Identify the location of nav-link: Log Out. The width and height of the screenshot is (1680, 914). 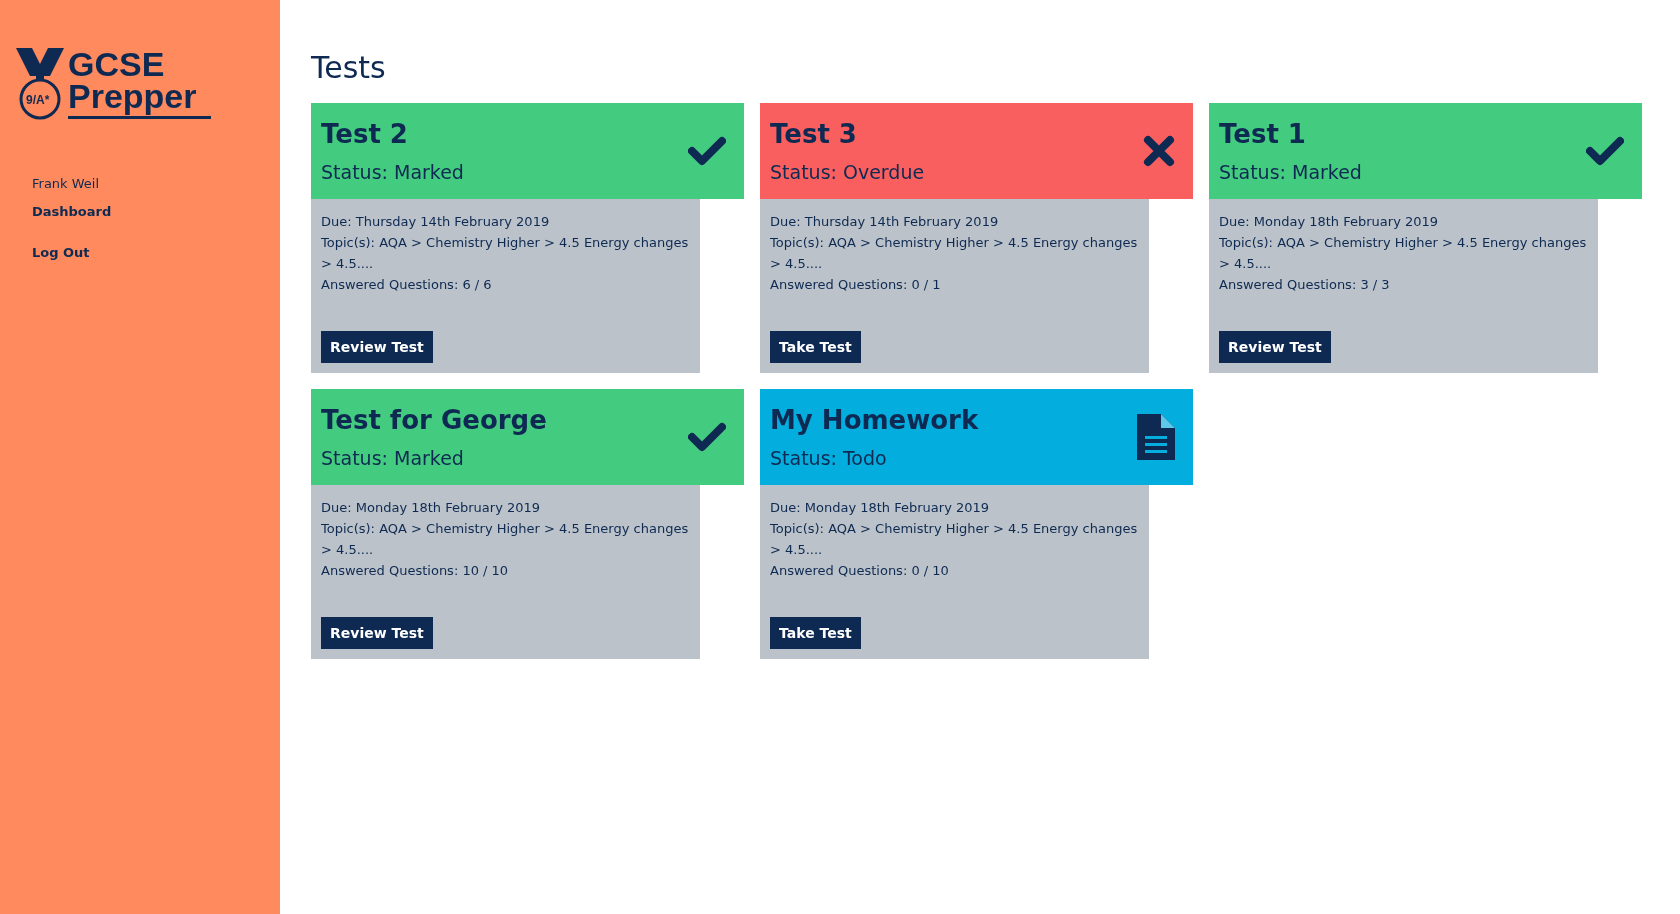
(156, 252).